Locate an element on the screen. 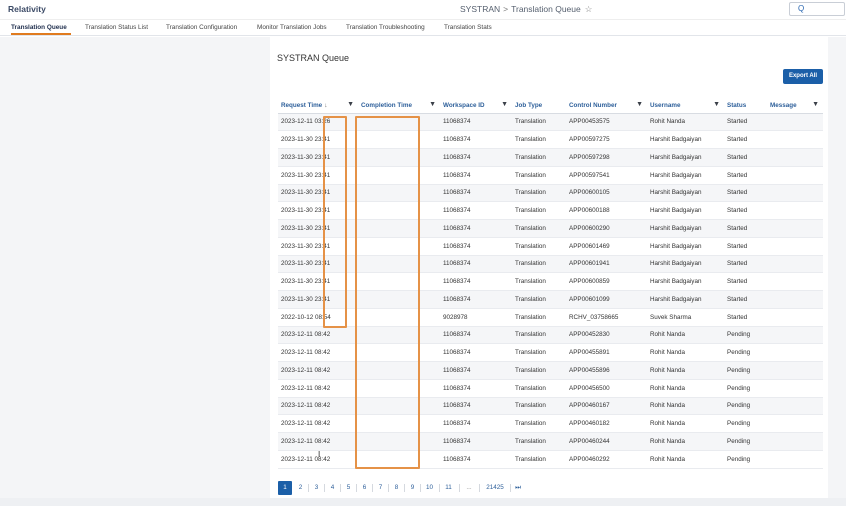 The width and height of the screenshot is (846, 506). page-button: 8 is located at coordinates (396, 488).